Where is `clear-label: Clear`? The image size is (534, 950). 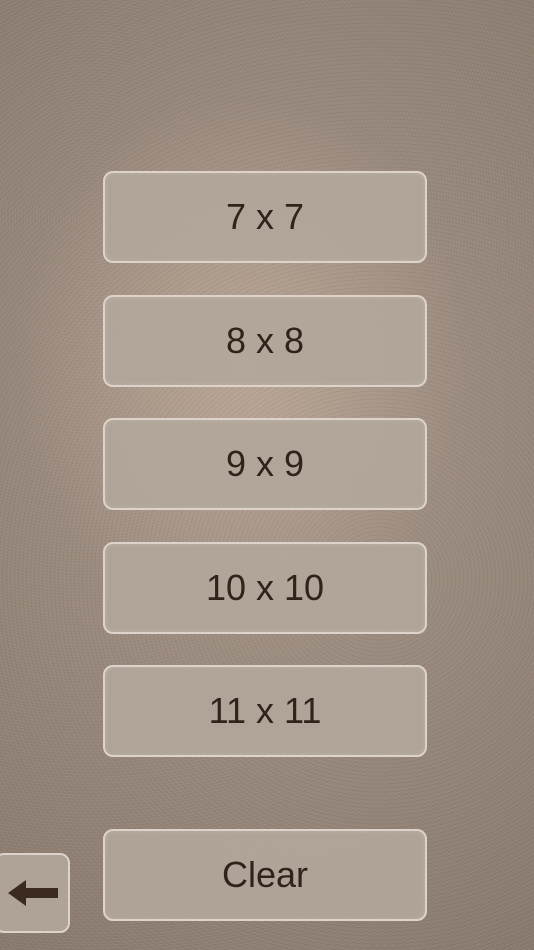
clear-label: Clear is located at coordinates (265, 874).